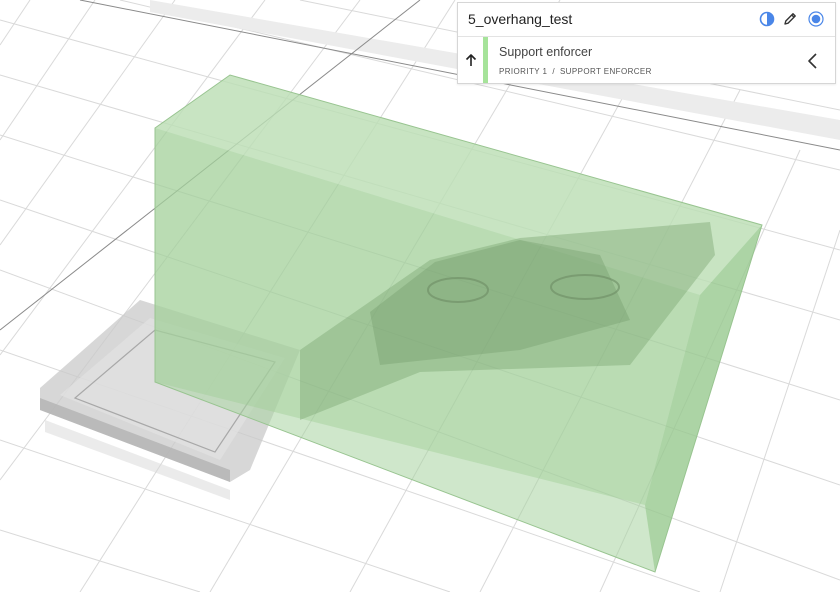 This screenshot has height=592, width=840. What do you see at coordinates (605, 71) in the screenshot?
I see `modifier-type-label: SUPPORT ENFORCER` at bounding box center [605, 71].